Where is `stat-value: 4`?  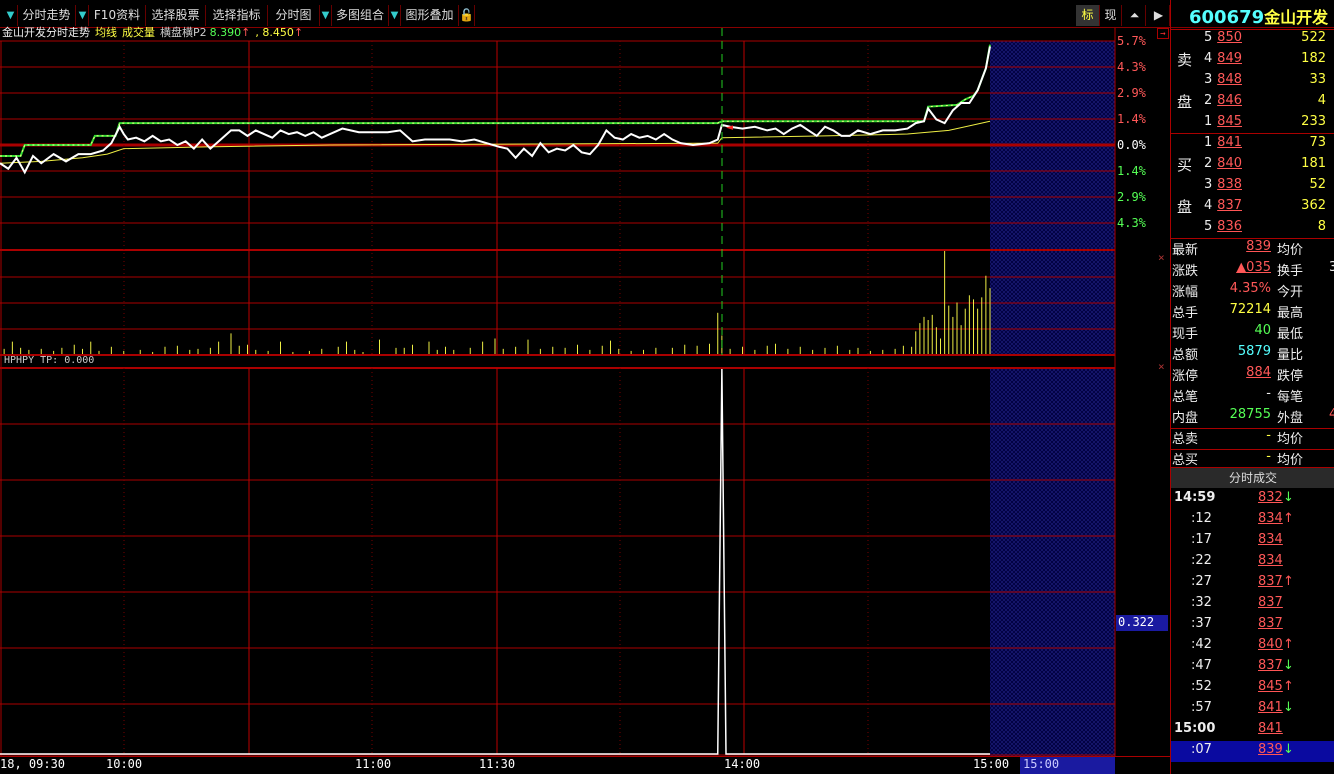
stat-value: 4 is located at coordinates (1331, 414).